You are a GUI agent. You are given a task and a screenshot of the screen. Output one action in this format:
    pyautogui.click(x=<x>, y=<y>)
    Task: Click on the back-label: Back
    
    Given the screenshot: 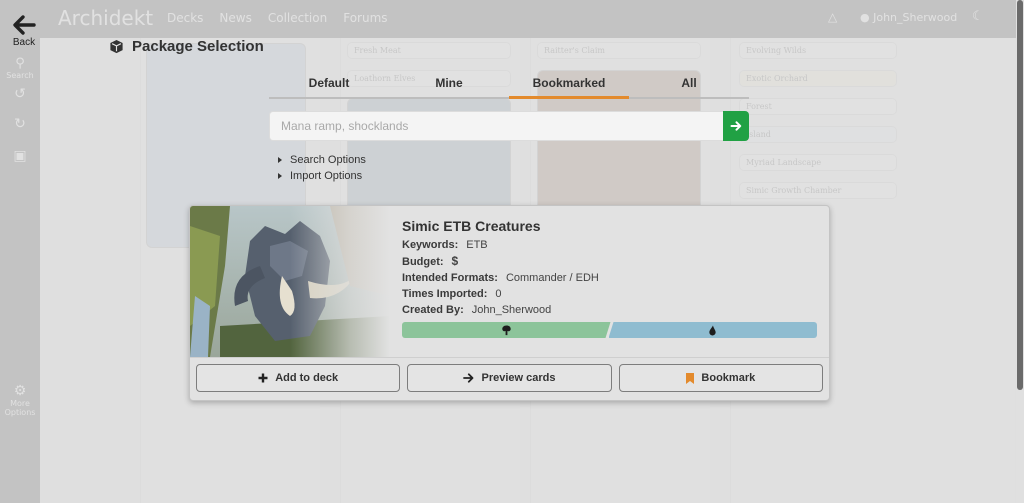 What is the action you would take?
    pyautogui.click(x=24, y=42)
    